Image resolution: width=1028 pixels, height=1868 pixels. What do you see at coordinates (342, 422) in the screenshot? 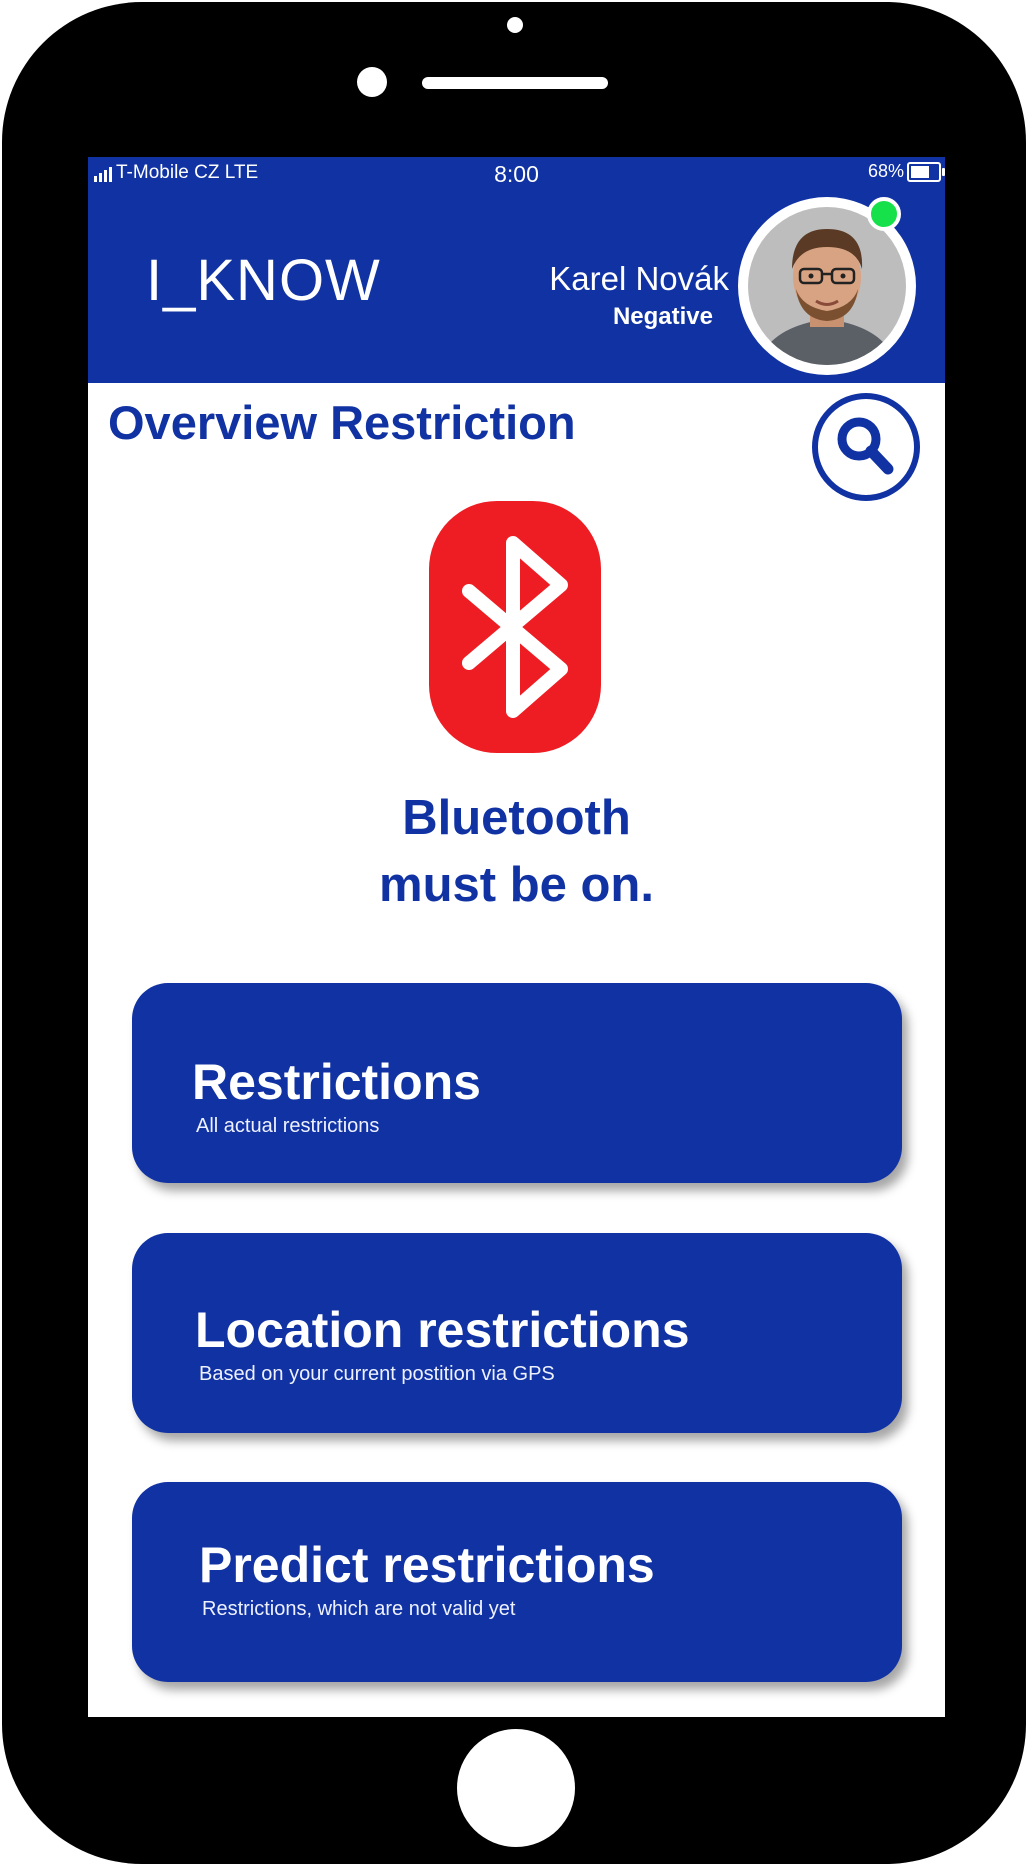
I see `page-title: Overview Restriction` at bounding box center [342, 422].